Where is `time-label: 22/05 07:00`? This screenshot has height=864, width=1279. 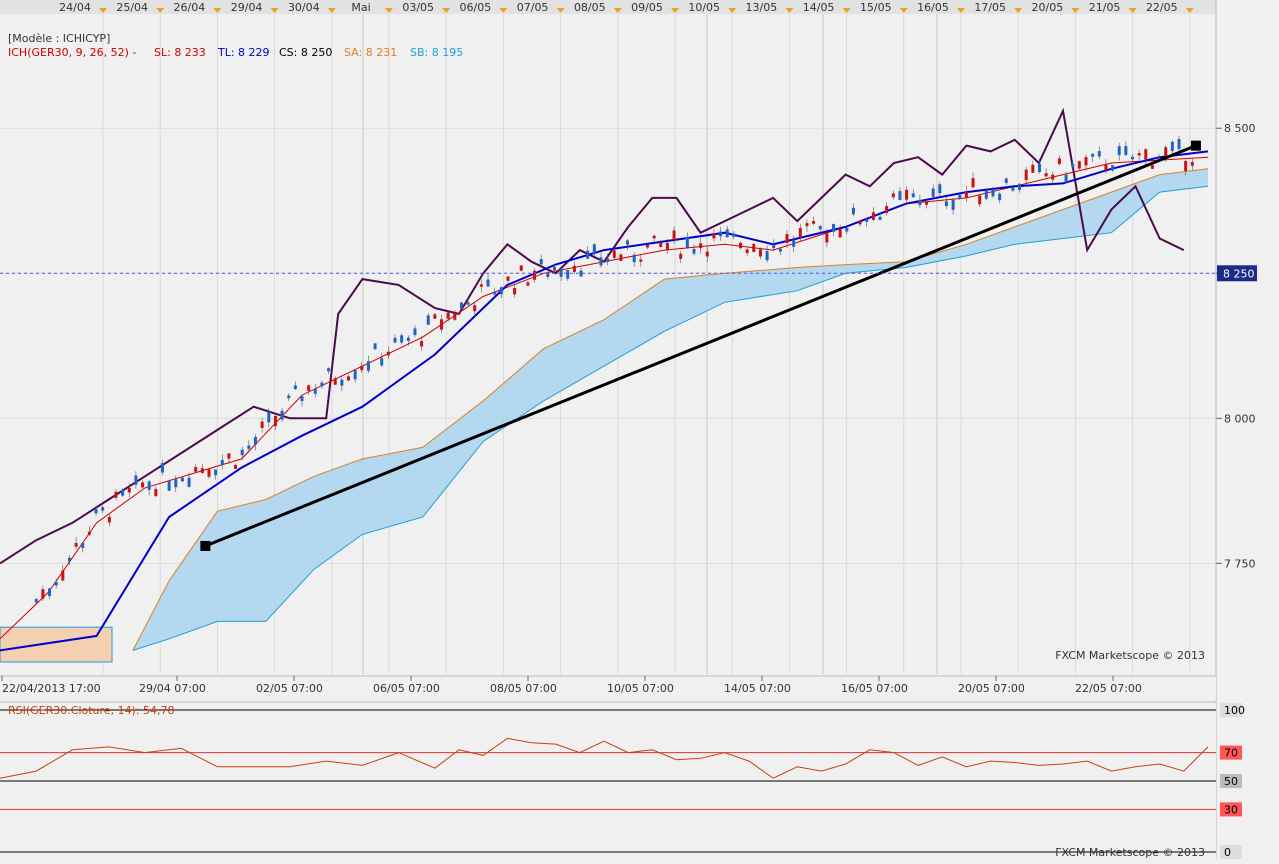
time-label: 22/05 07:00 is located at coordinates (1108, 688).